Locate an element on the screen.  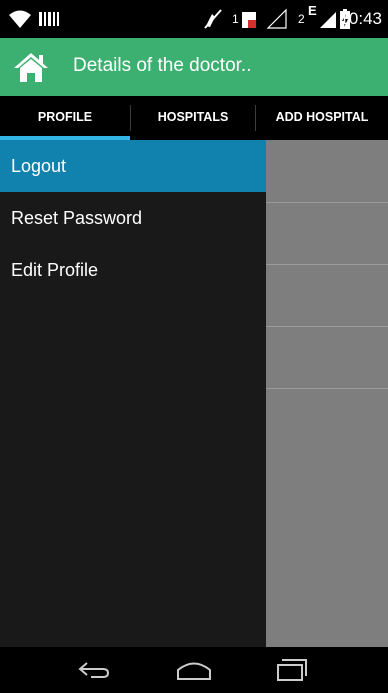
recent-apps-button is located at coordinates (292, 670).